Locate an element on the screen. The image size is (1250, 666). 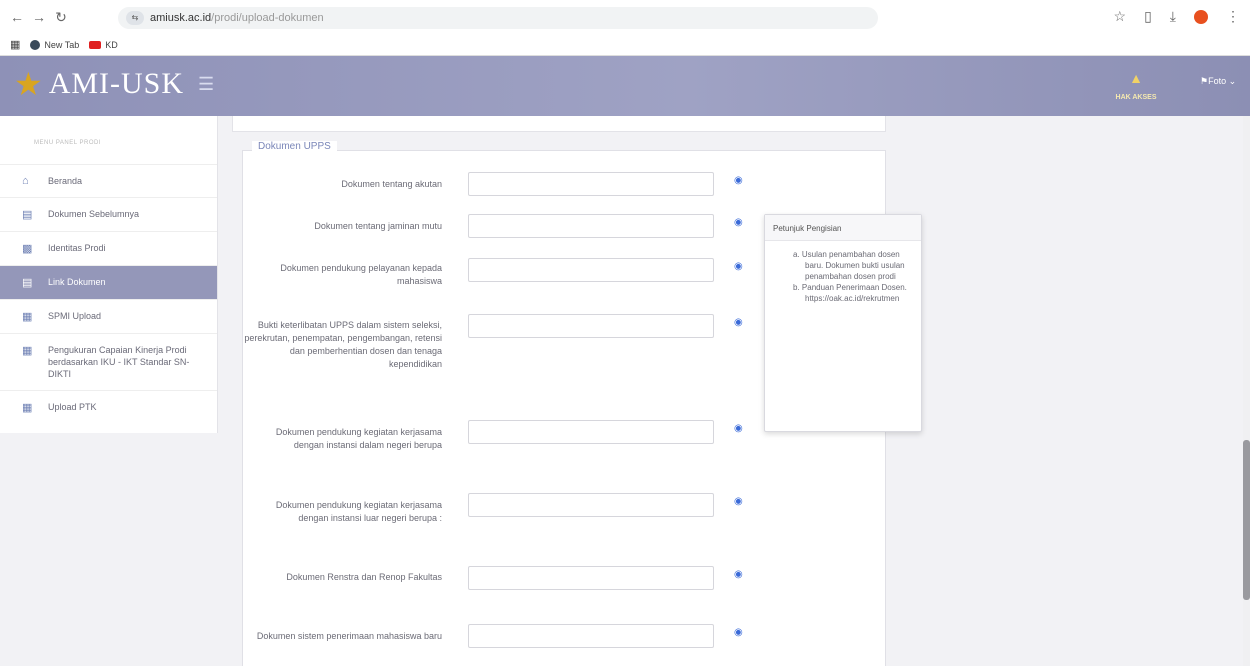
youtube-icon is located at coordinates (95, 44).